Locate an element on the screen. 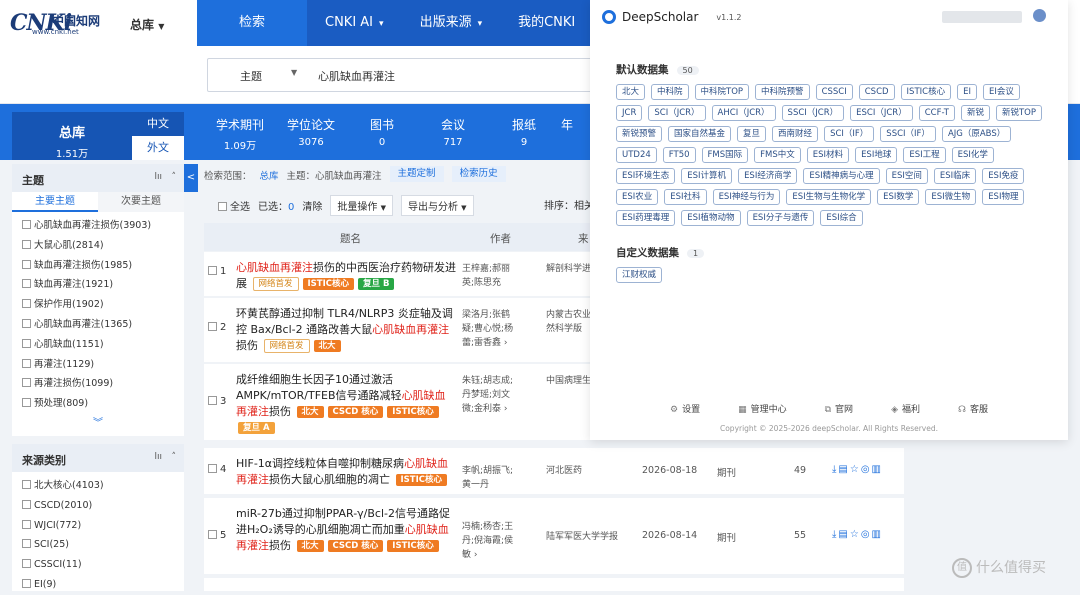 The height and width of the screenshot is (595, 1080). dataset-chip: ESI化学 is located at coordinates (972, 155).